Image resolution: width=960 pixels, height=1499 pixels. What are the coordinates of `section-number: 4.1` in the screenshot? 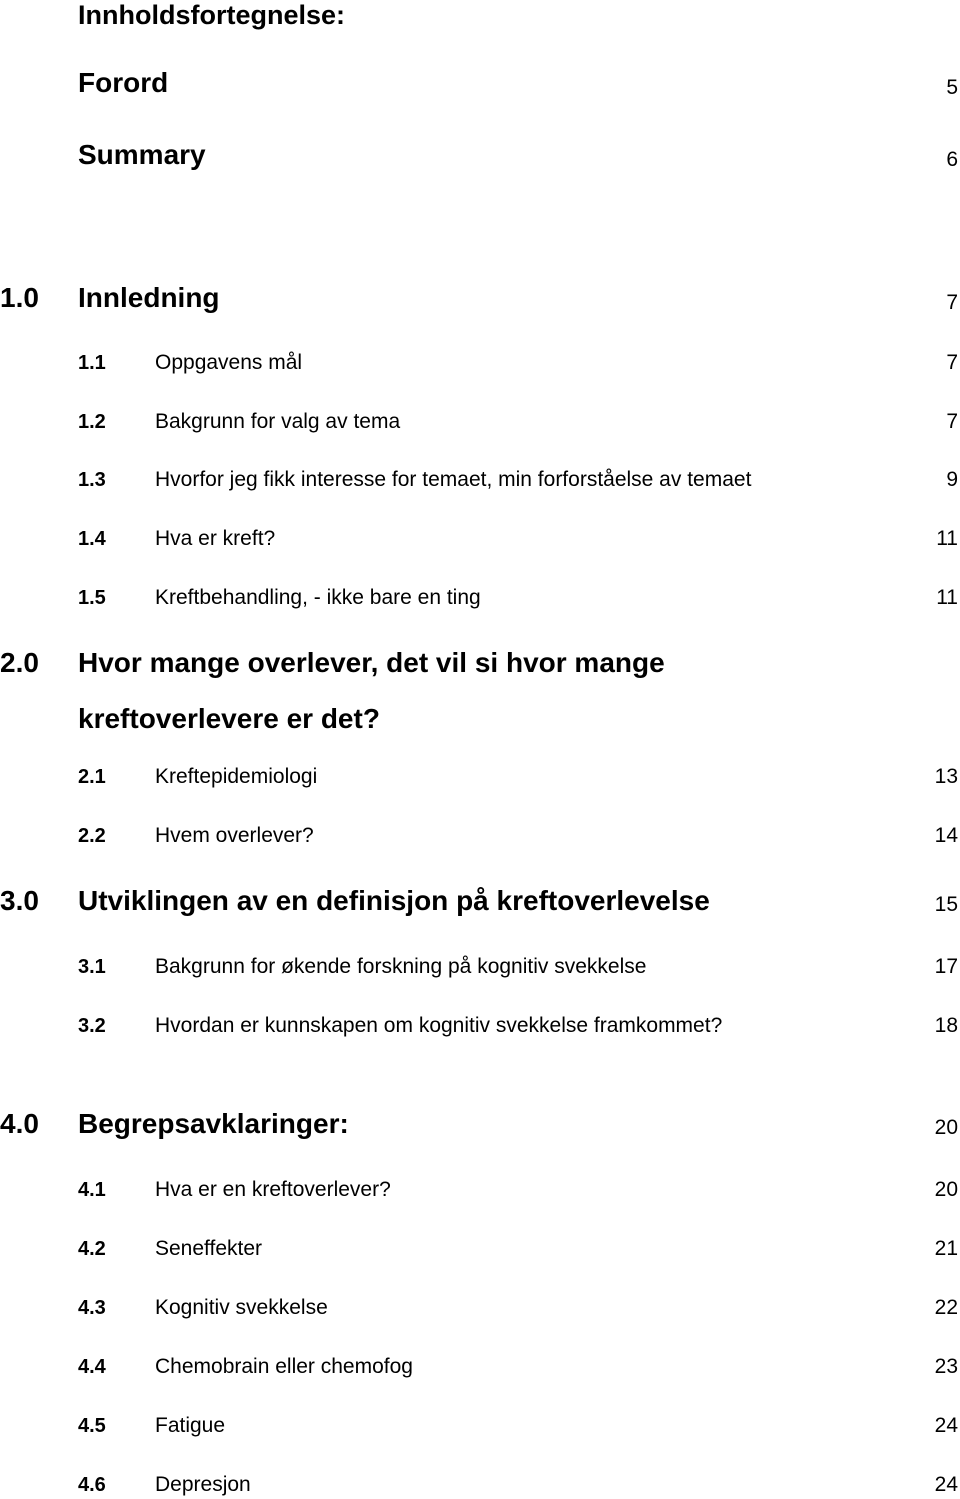 It's located at (92, 1190).